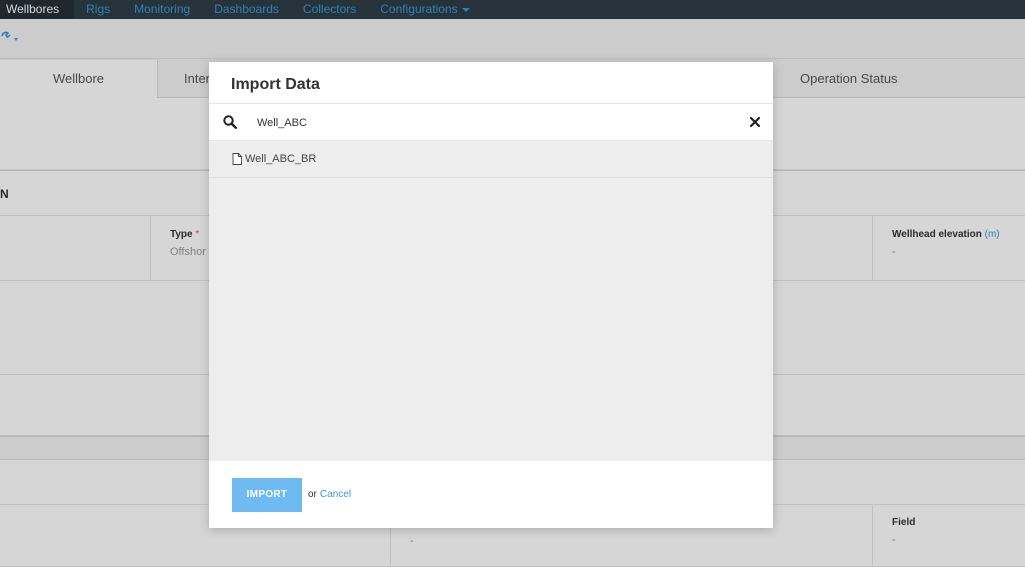  I want to click on search-bar, so click(491, 122).